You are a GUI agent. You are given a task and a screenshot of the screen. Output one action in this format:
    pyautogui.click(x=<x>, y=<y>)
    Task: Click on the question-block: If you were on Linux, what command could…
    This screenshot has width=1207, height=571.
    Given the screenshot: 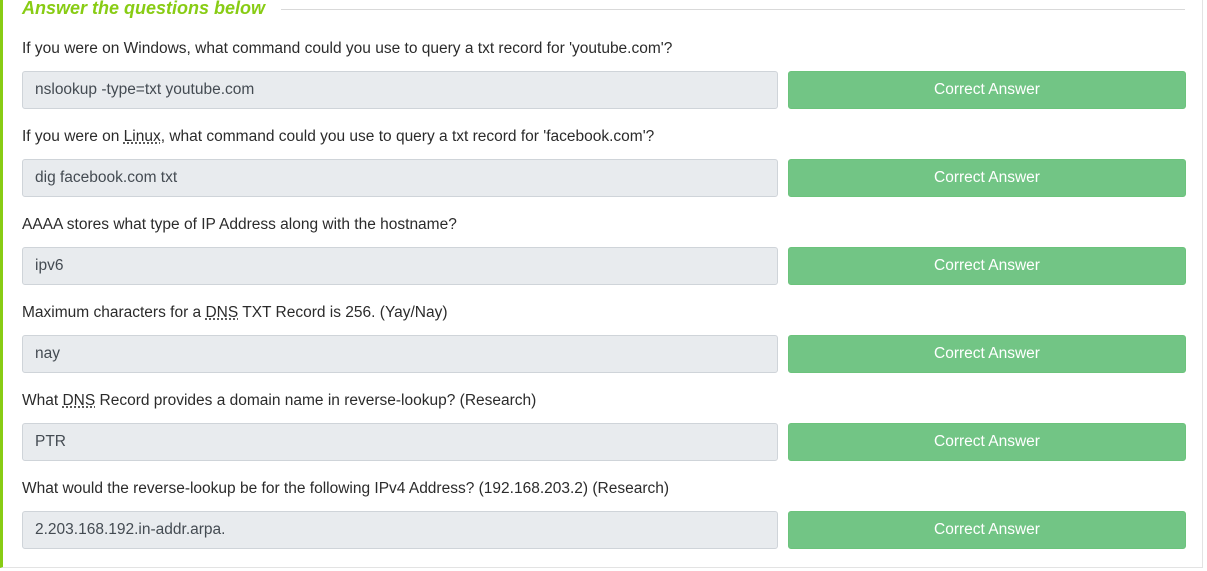 What is the action you would take?
    pyautogui.click(x=604, y=170)
    